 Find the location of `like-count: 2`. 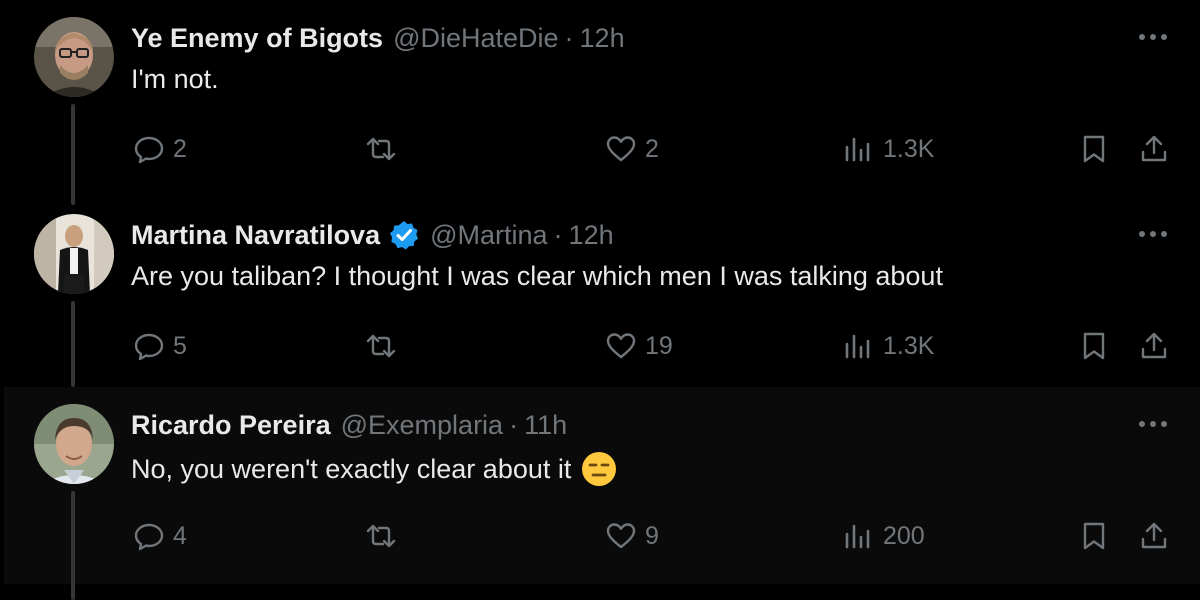

like-count: 2 is located at coordinates (652, 148).